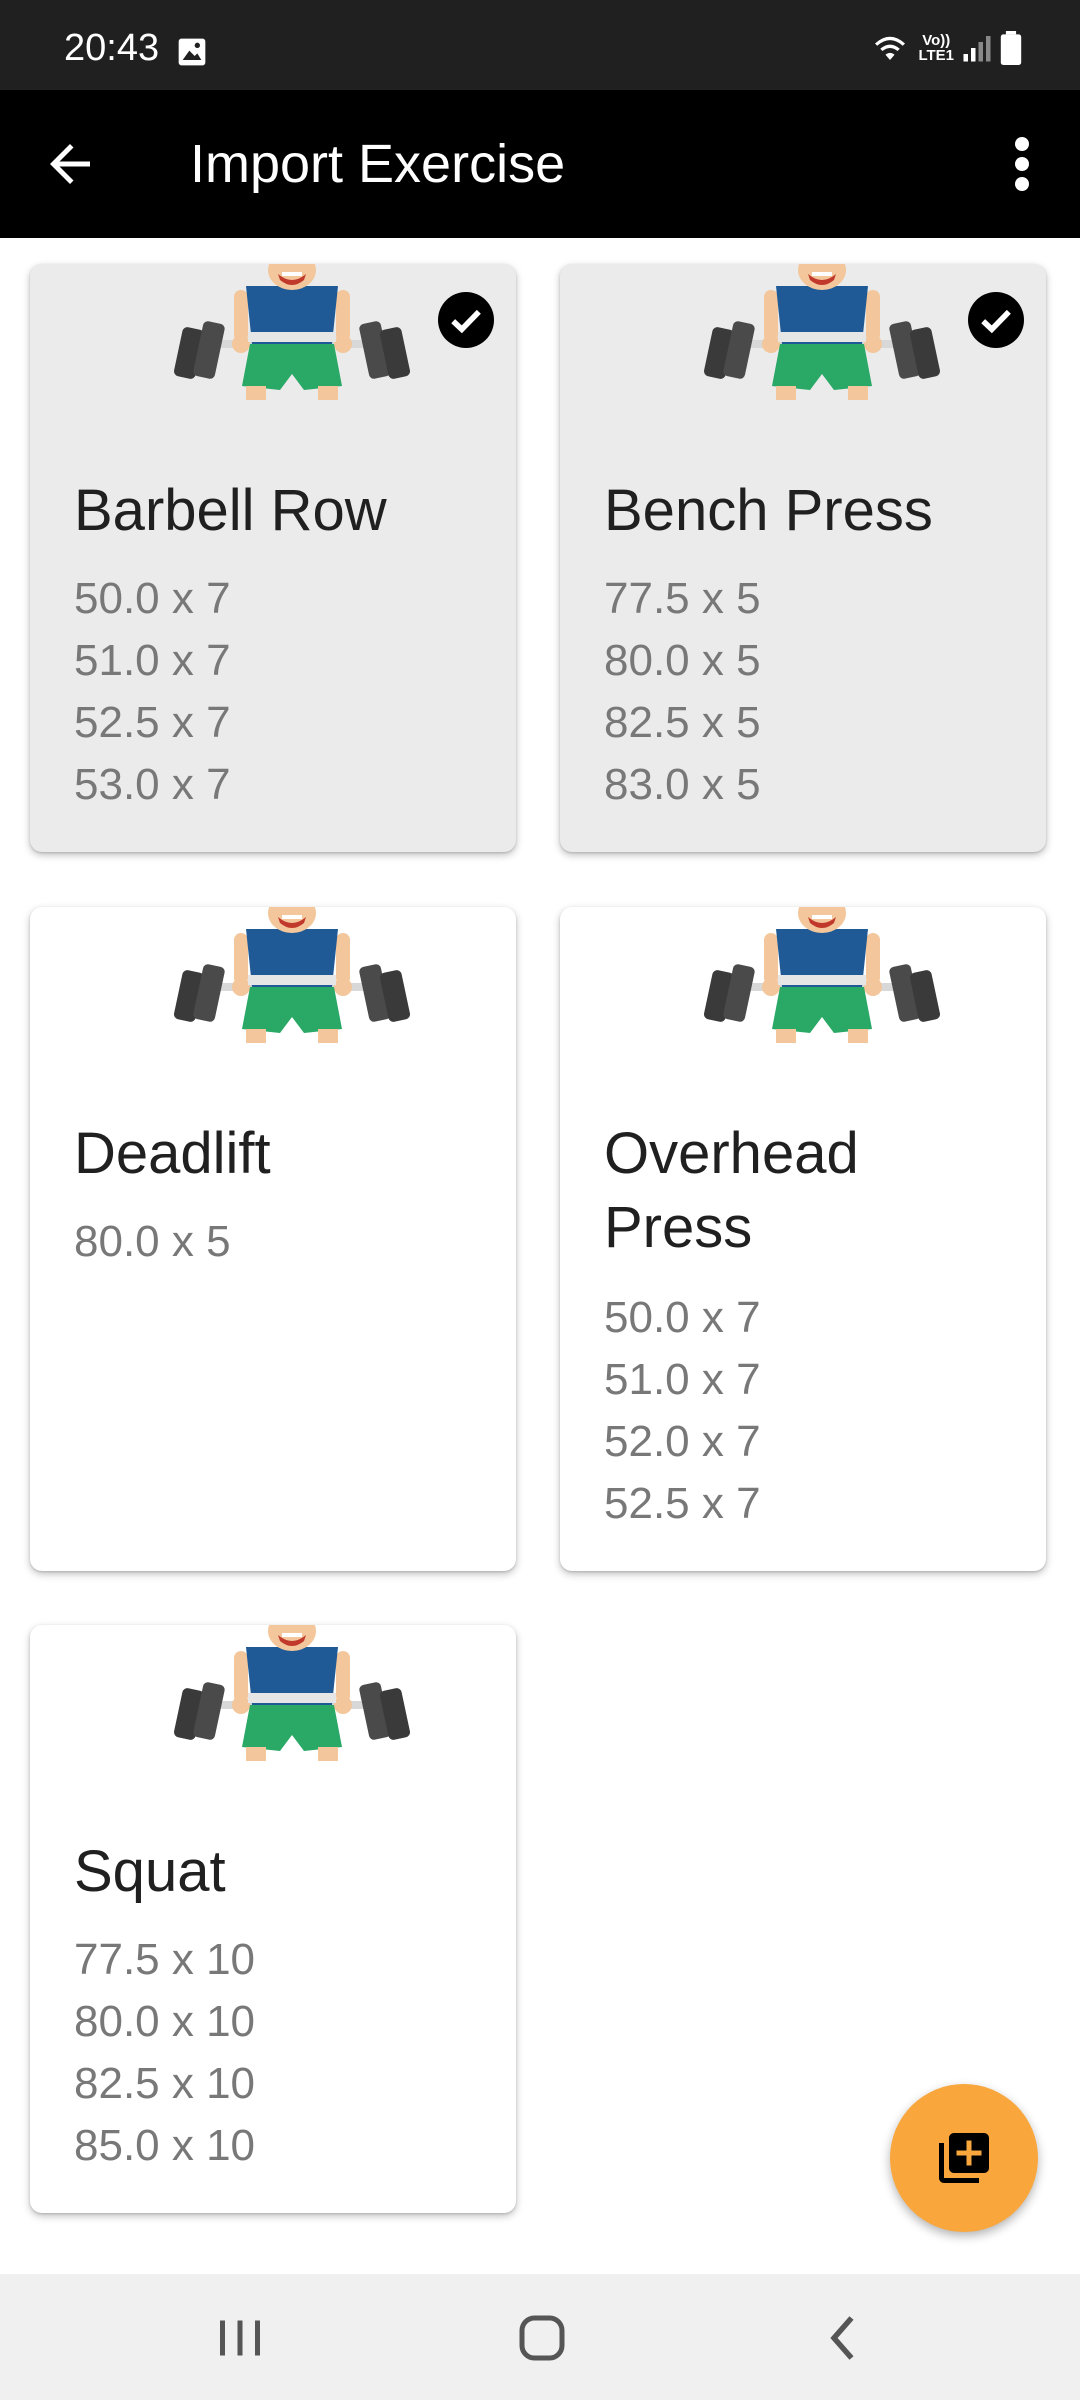 This screenshot has width=1080, height=2400. I want to click on exercise-name: Barbell Row, so click(230, 510).